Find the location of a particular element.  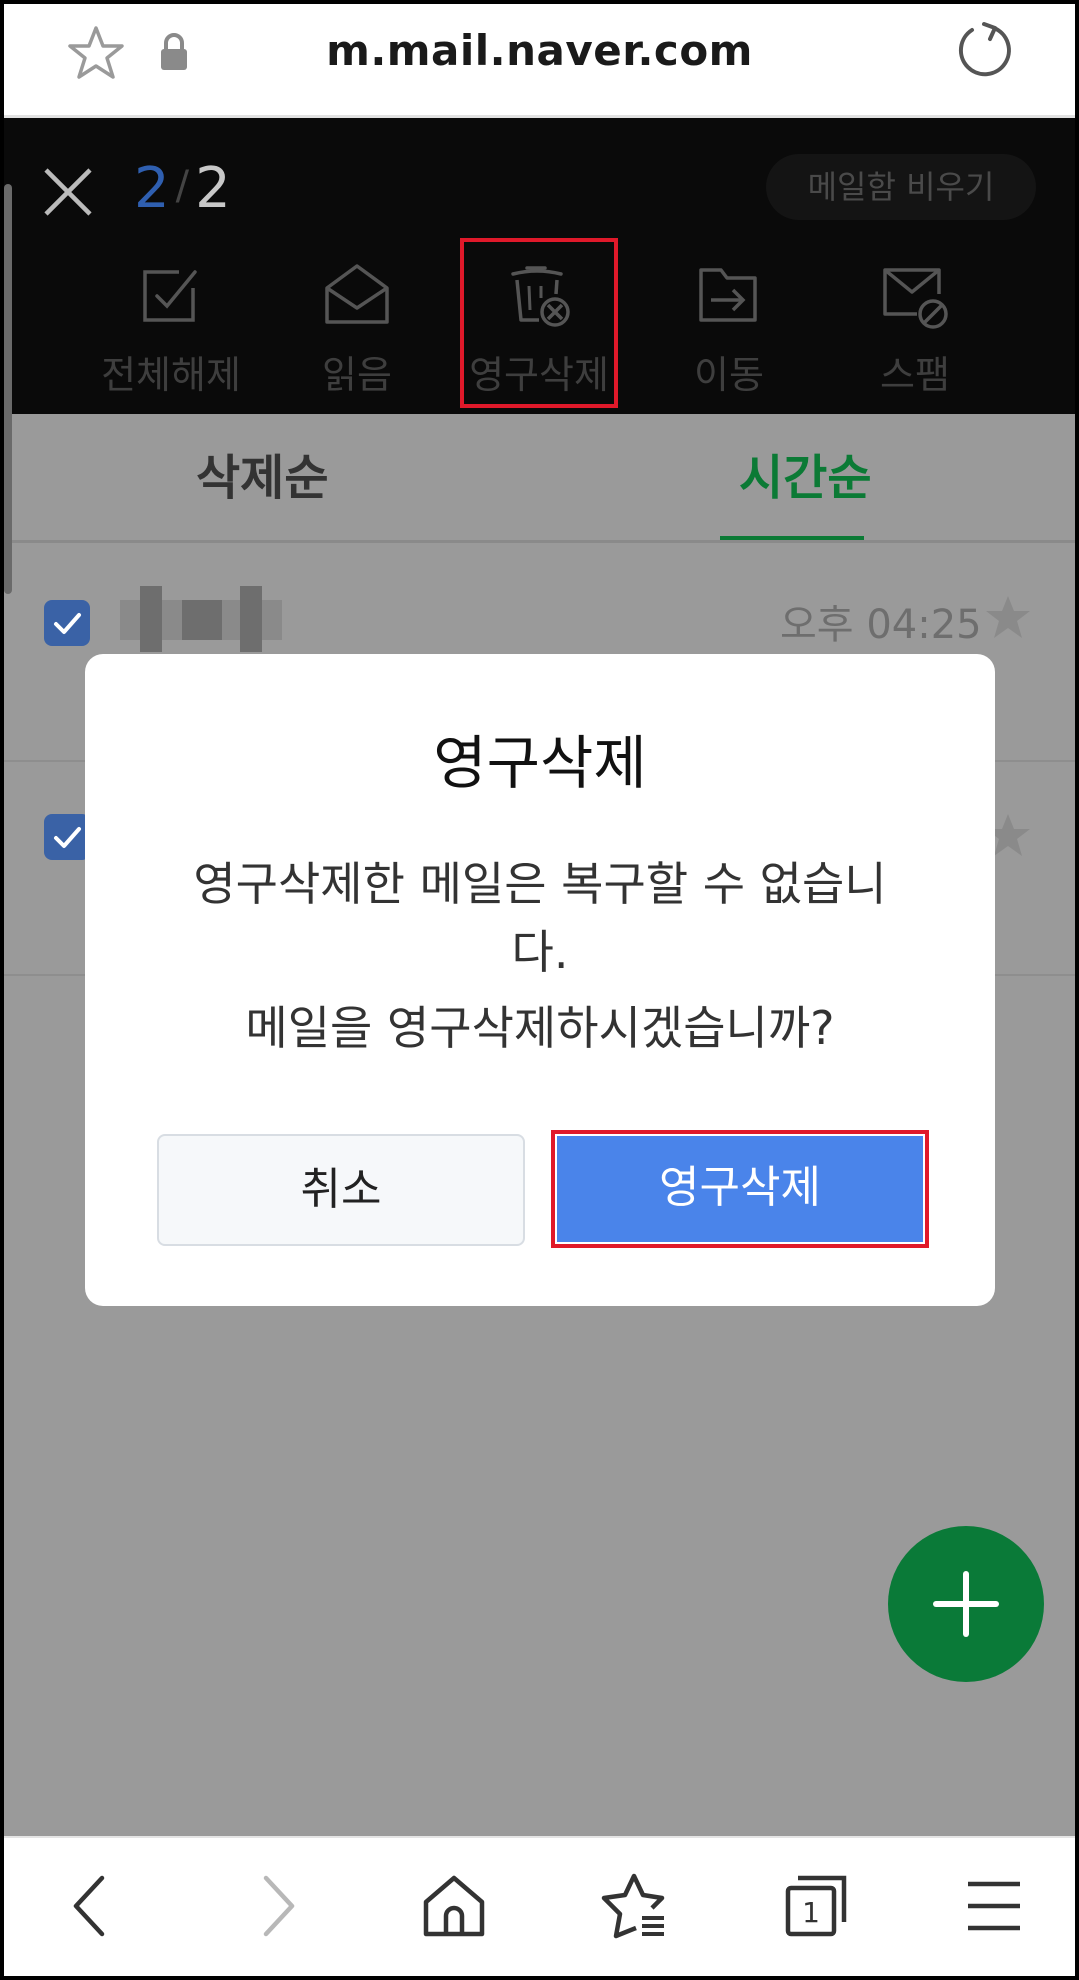

url-text: m.mail.naver.com is located at coordinates (539, 50).